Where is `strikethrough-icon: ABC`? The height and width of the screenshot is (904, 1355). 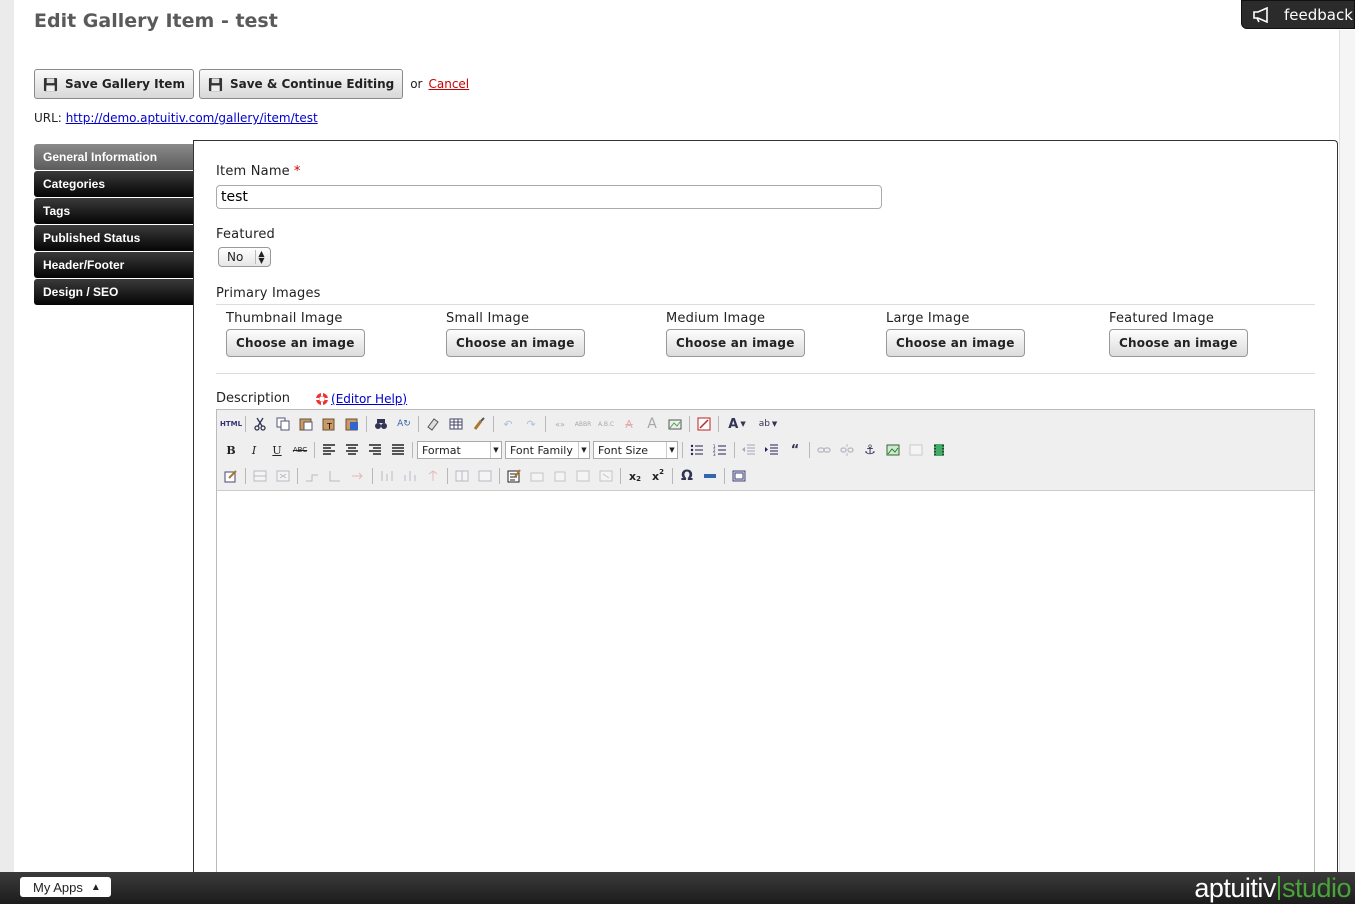 strikethrough-icon: ABC is located at coordinates (300, 450).